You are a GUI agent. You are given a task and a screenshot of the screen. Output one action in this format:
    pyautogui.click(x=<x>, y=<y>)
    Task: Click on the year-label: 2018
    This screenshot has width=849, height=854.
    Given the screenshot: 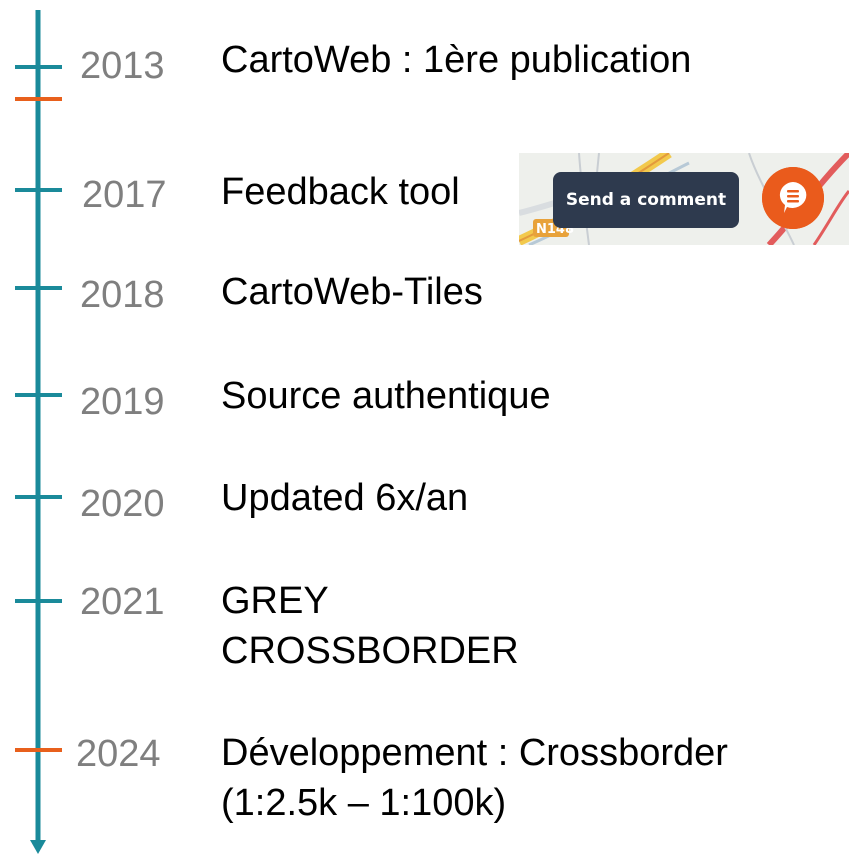 What is the action you would take?
    pyautogui.click(x=122, y=295)
    